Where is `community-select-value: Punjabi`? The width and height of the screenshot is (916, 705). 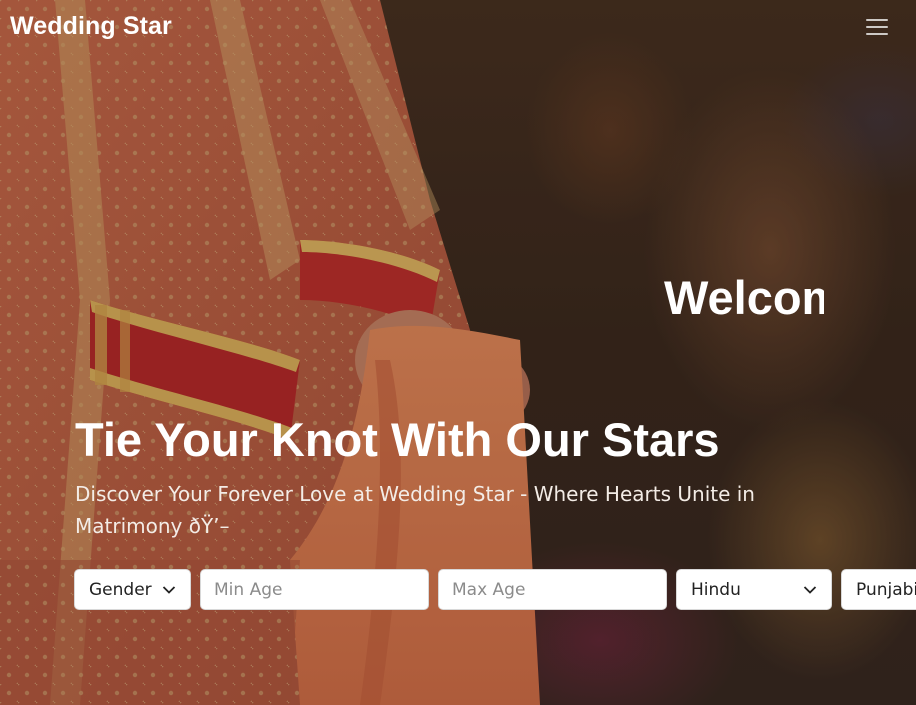 community-select-value: Punjabi is located at coordinates (886, 590).